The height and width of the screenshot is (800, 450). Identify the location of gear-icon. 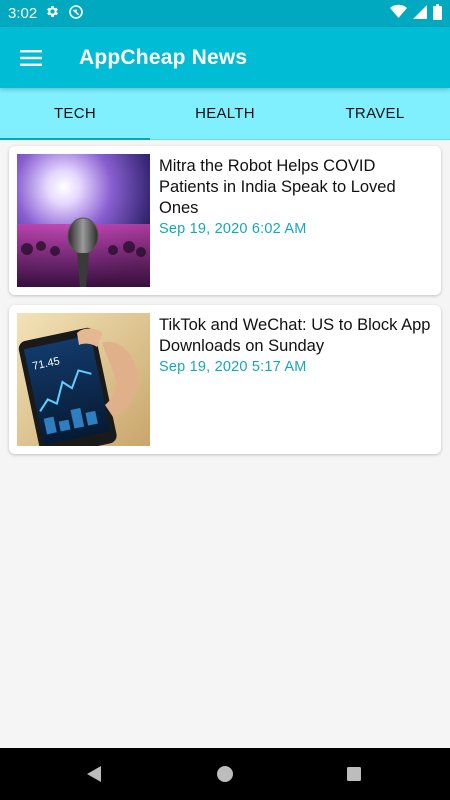
(52, 13).